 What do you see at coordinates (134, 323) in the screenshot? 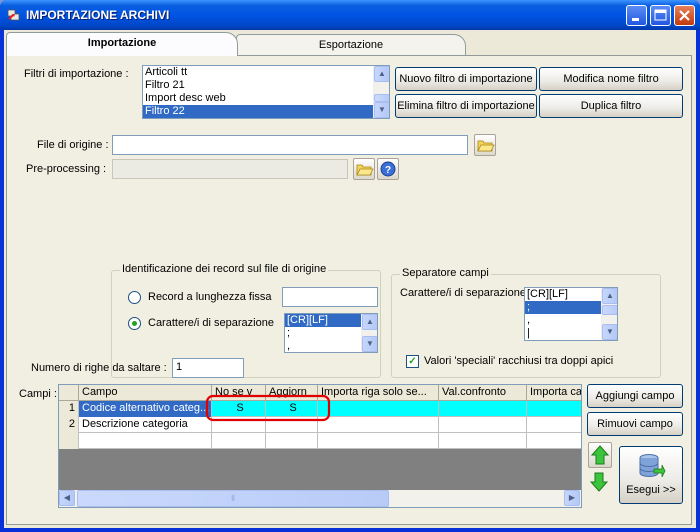
I see `separator-radio` at bounding box center [134, 323].